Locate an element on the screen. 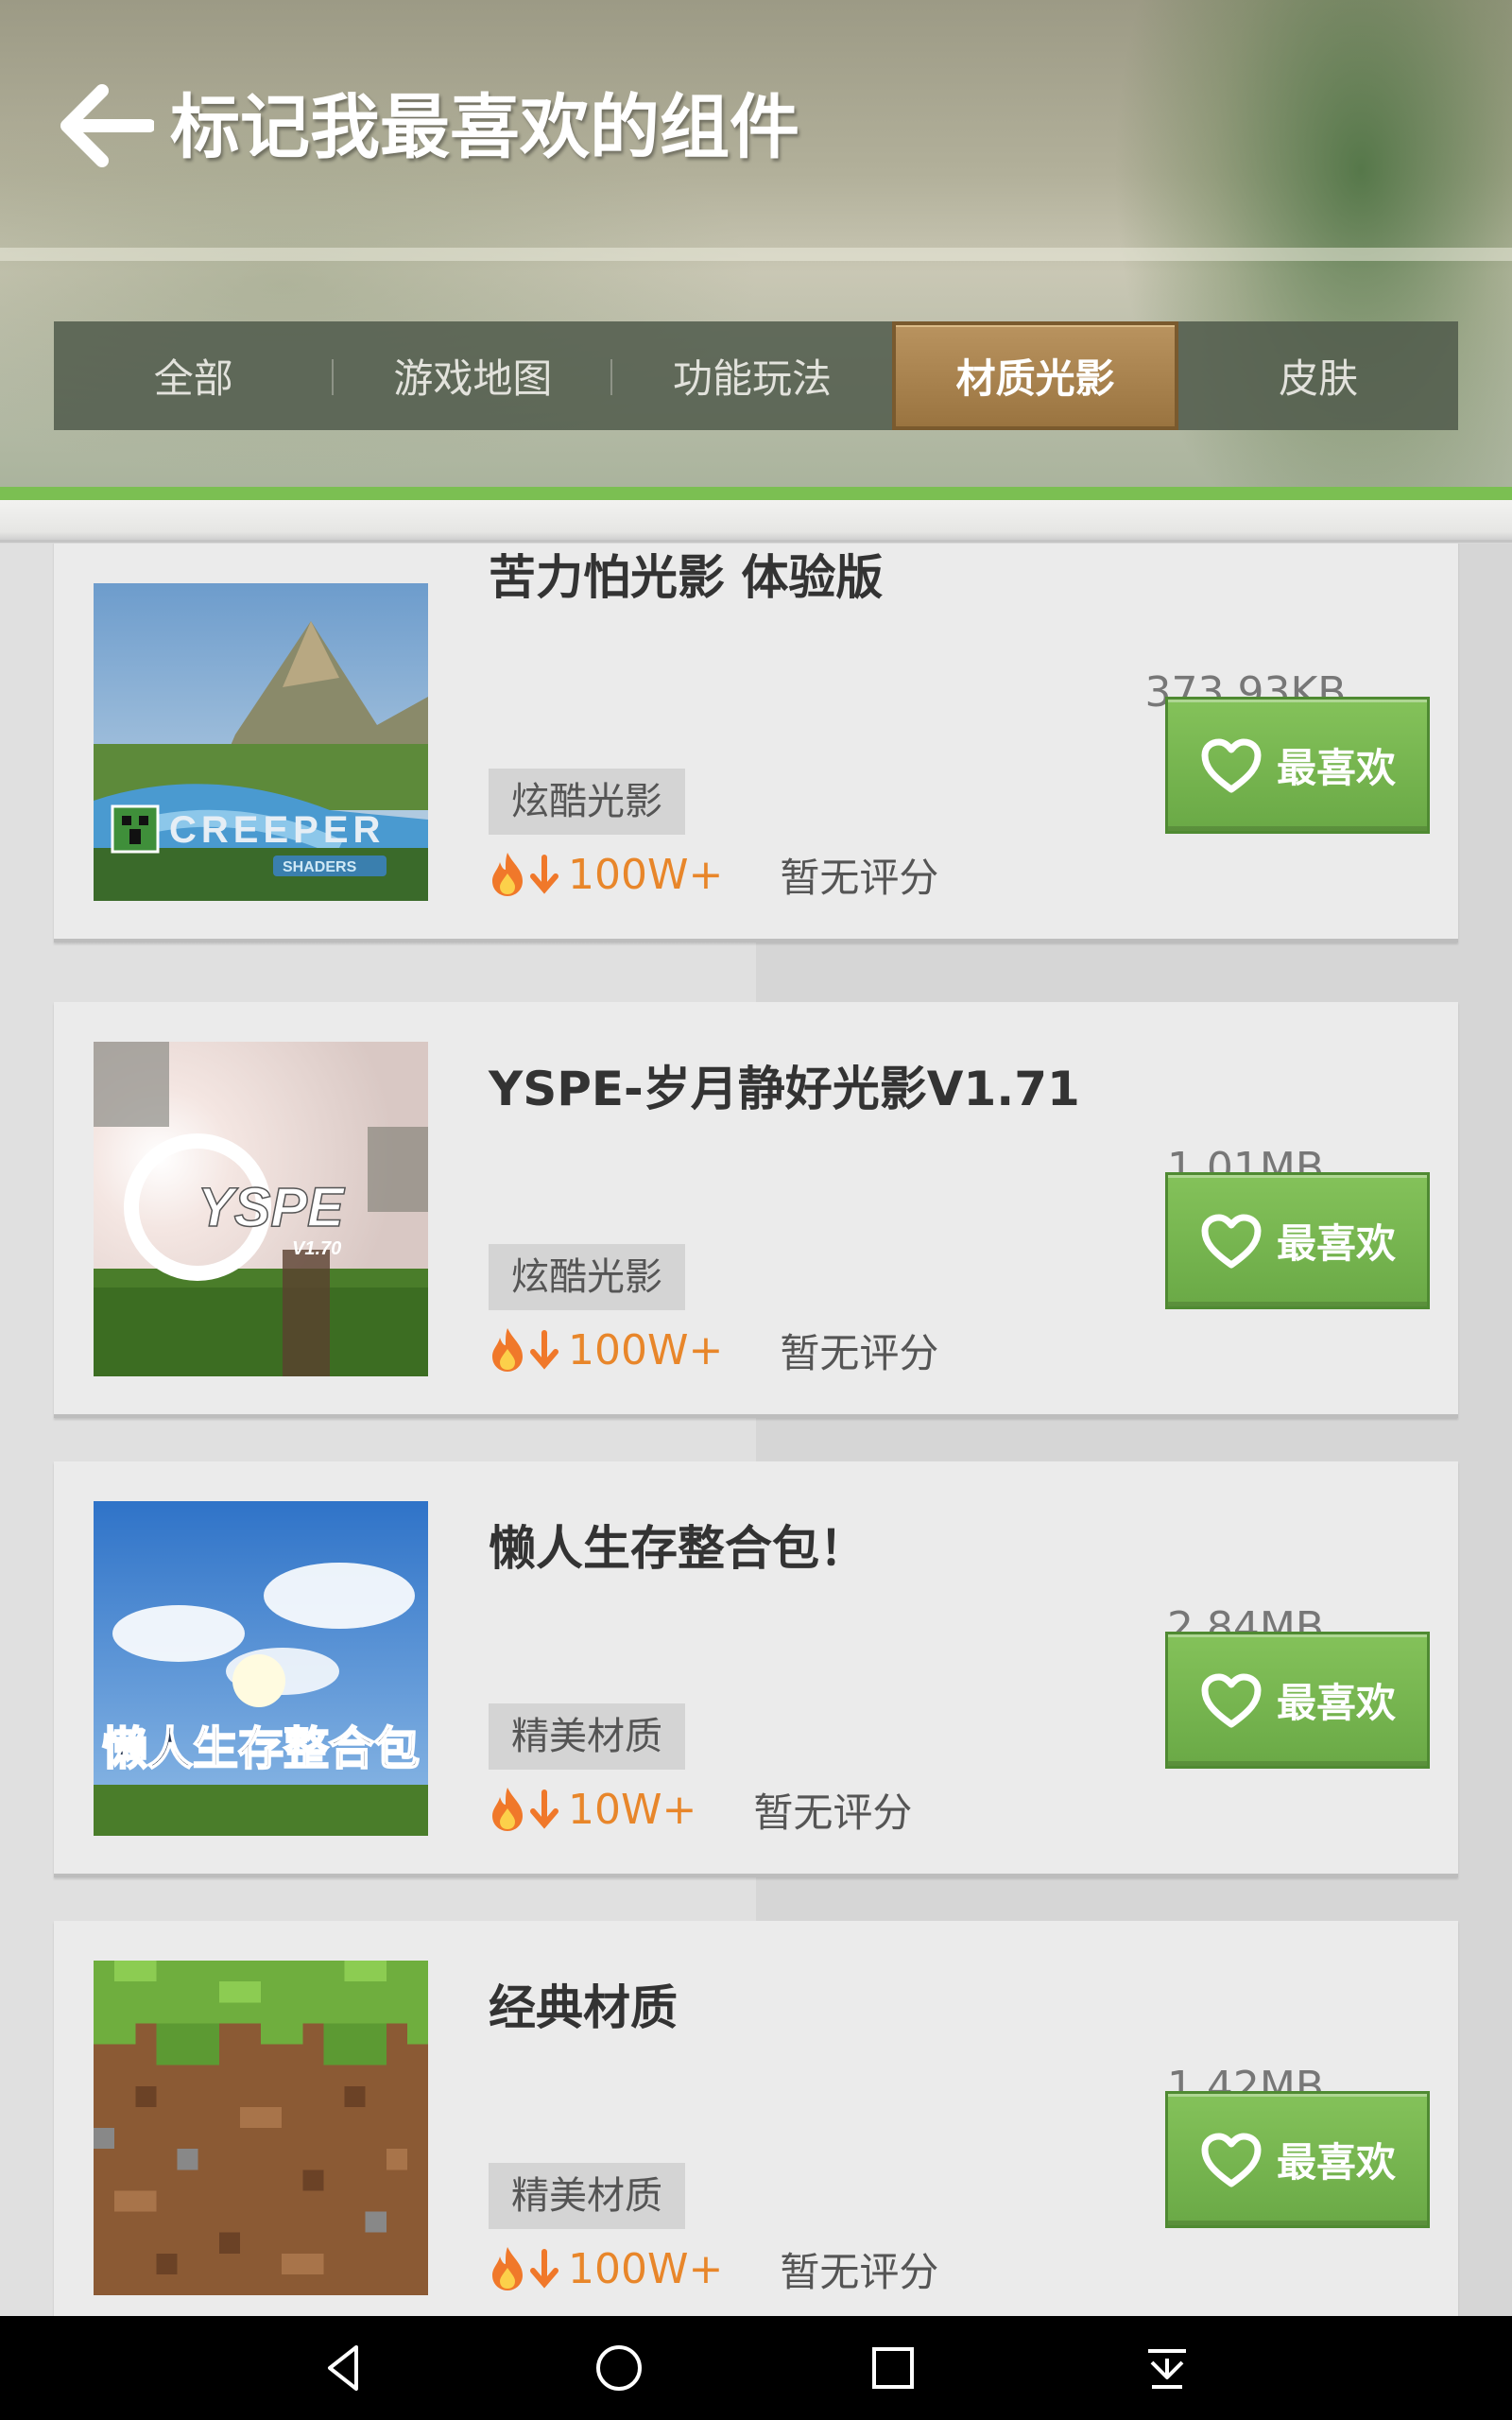  tab-label: 功能玩法 is located at coordinates (752, 378).